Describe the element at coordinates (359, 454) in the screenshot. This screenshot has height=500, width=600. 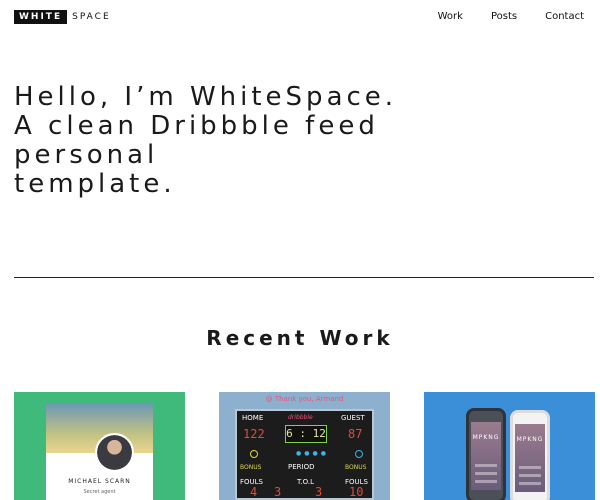
I see `dribbble-icon` at that location.